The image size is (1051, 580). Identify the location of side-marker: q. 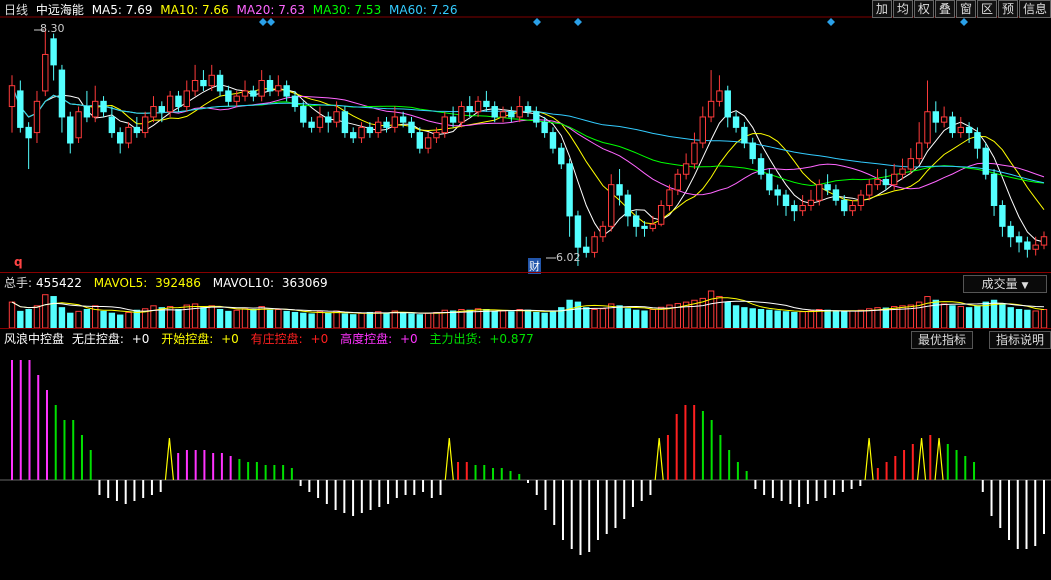
(18, 262).